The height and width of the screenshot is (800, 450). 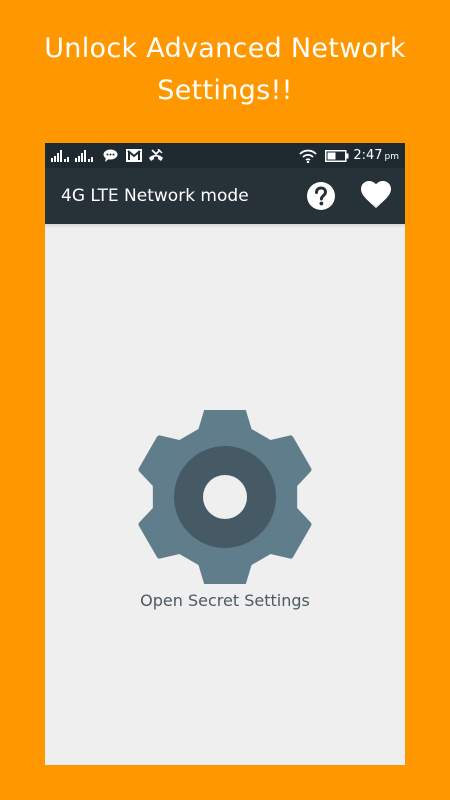 I want to click on heart-icon, so click(x=376, y=198).